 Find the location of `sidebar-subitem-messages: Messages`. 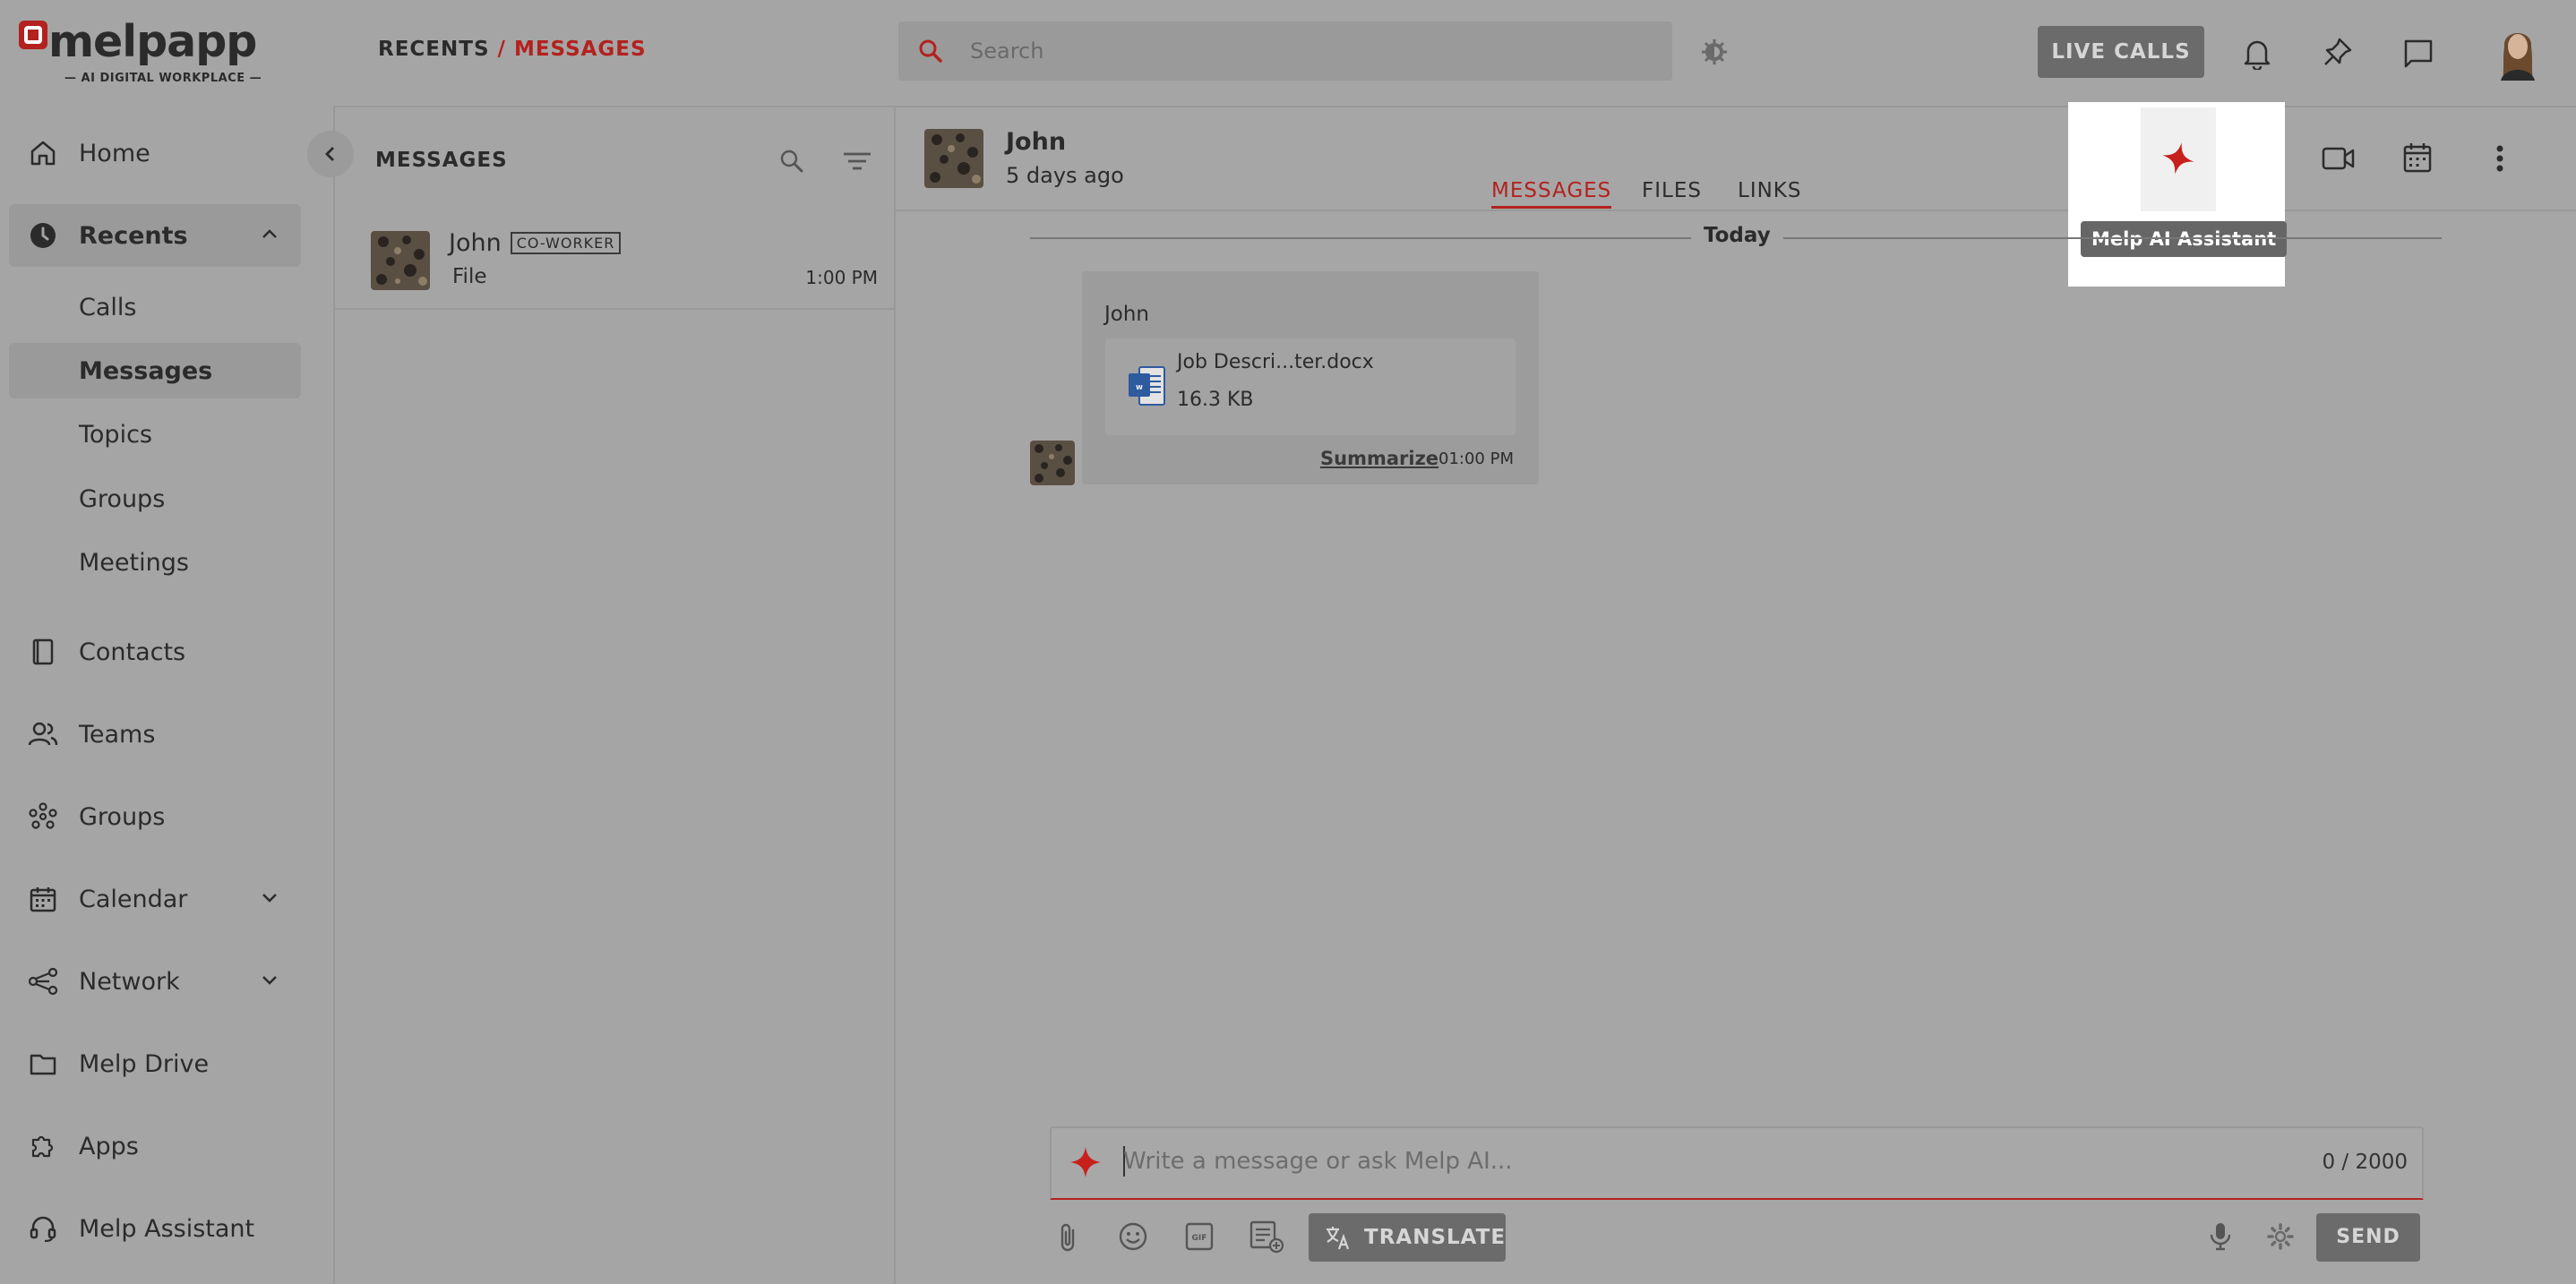

sidebar-subitem-messages: Messages is located at coordinates (155, 371).